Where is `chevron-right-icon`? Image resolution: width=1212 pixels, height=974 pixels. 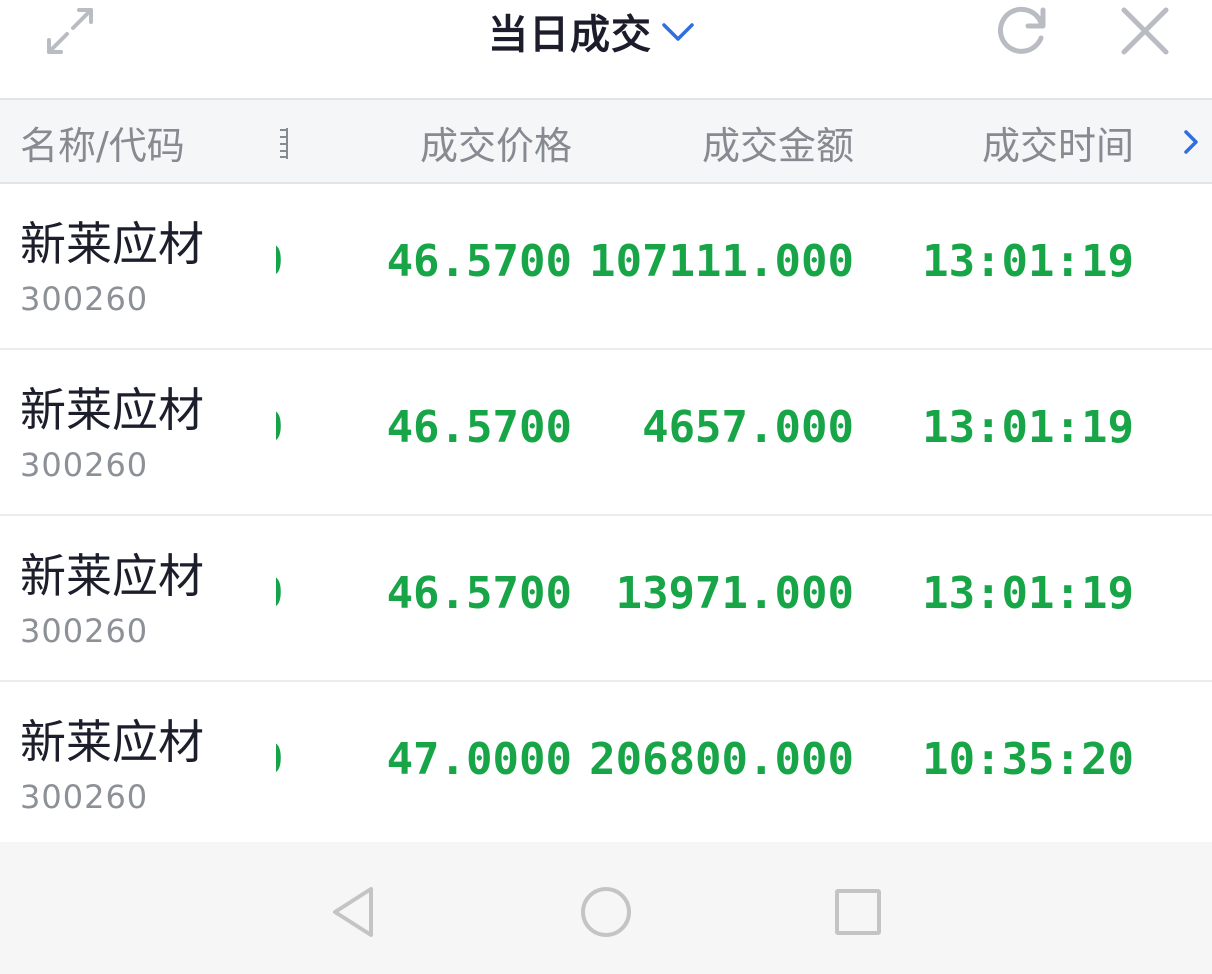
chevron-right-icon is located at coordinates (1193, 142).